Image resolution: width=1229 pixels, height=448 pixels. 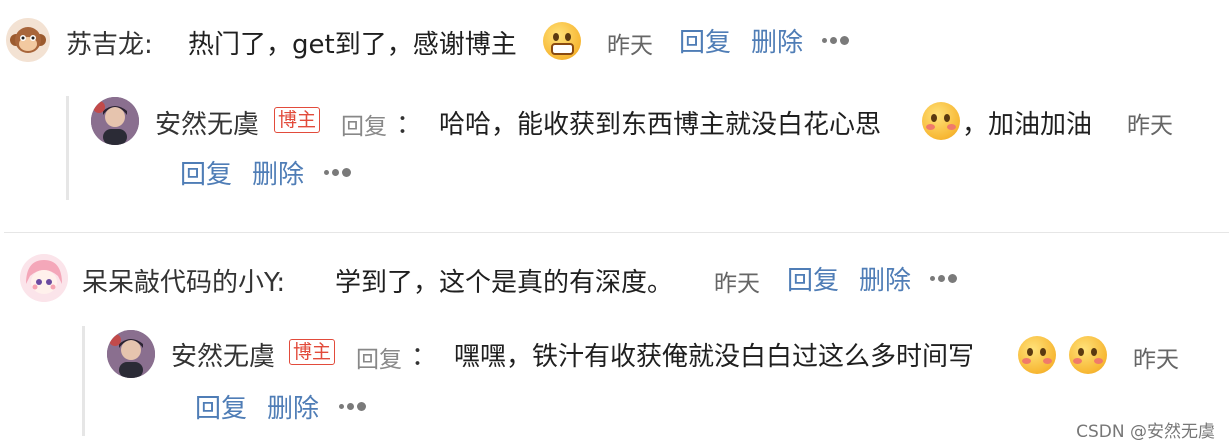 What do you see at coordinates (109, 42) in the screenshot?
I see `comment-author: 苏吉龙:` at bounding box center [109, 42].